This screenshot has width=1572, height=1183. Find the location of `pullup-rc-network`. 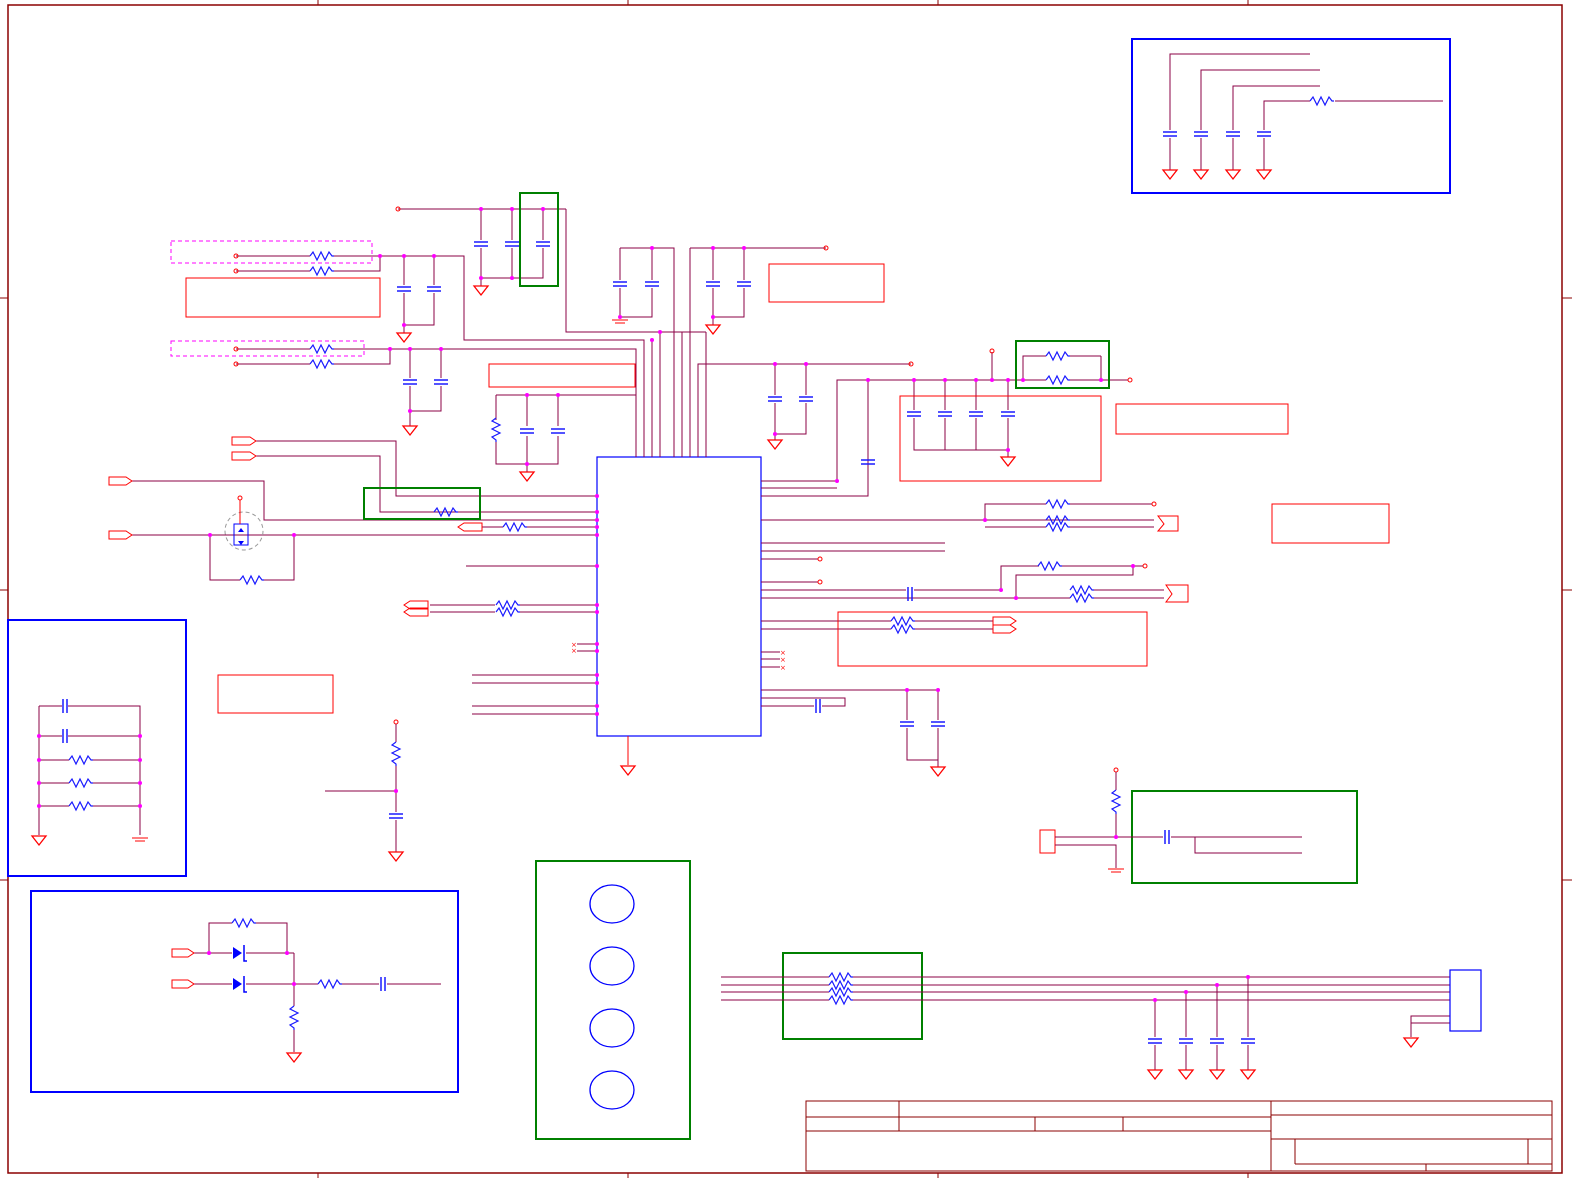

pullup-rc-network is located at coordinates (364, 790).